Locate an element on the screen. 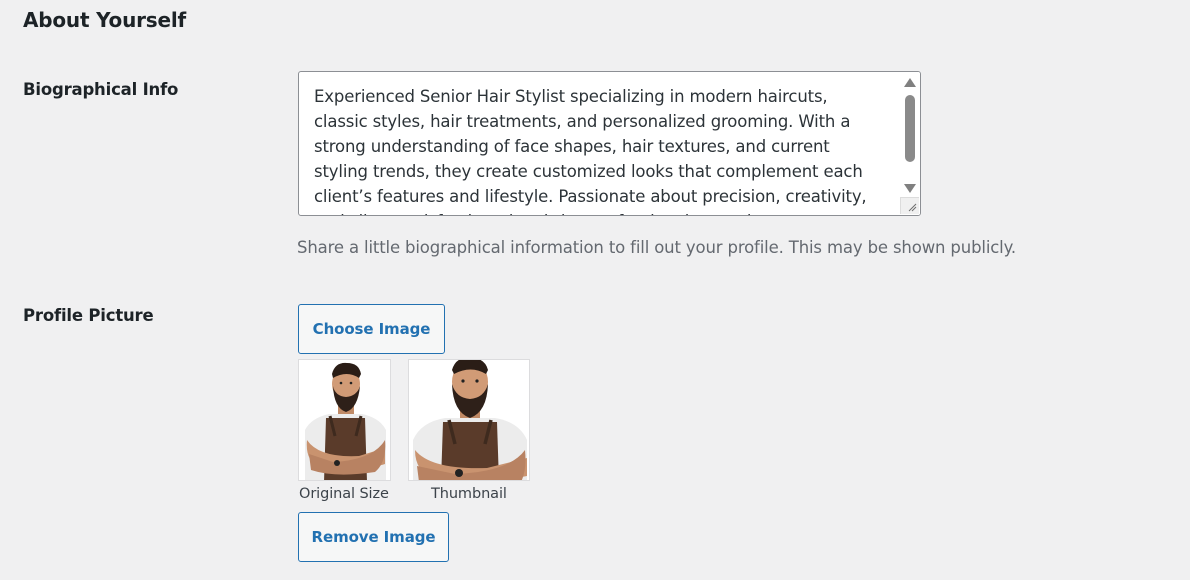  scroll-down-arrow-icon is located at coordinates (910, 188).